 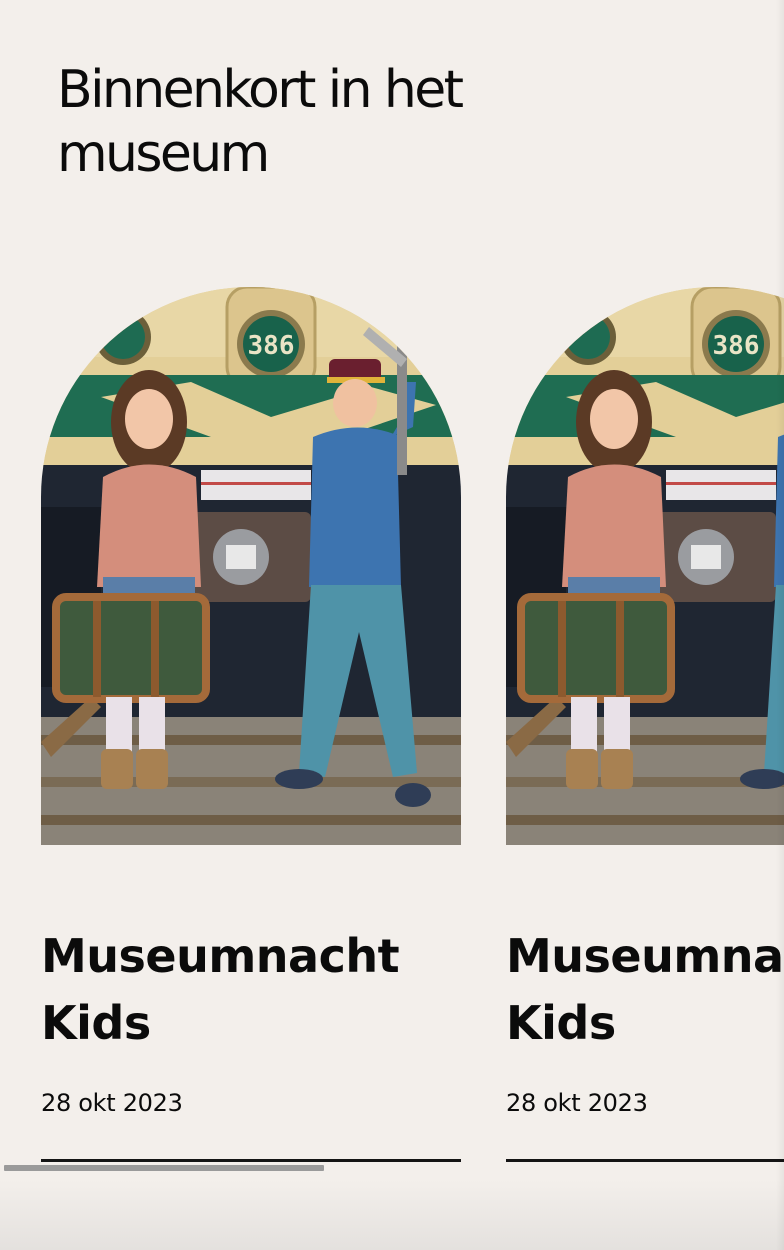 I want to click on edge-shadow, so click(x=780, y=625).